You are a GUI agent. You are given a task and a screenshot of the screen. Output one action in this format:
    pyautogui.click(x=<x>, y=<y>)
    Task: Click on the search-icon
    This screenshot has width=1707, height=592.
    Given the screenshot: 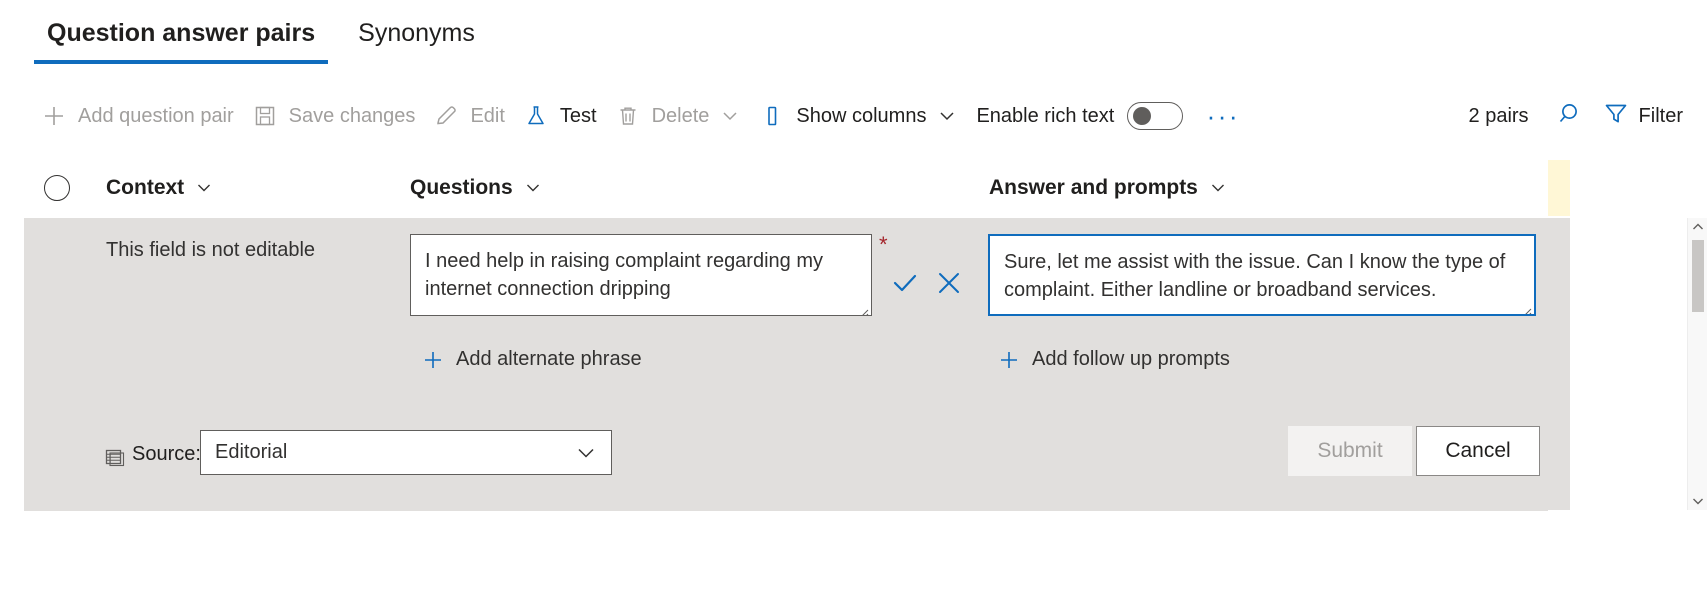 What is the action you would take?
    pyautogui.click(x=1571, y=116)
    